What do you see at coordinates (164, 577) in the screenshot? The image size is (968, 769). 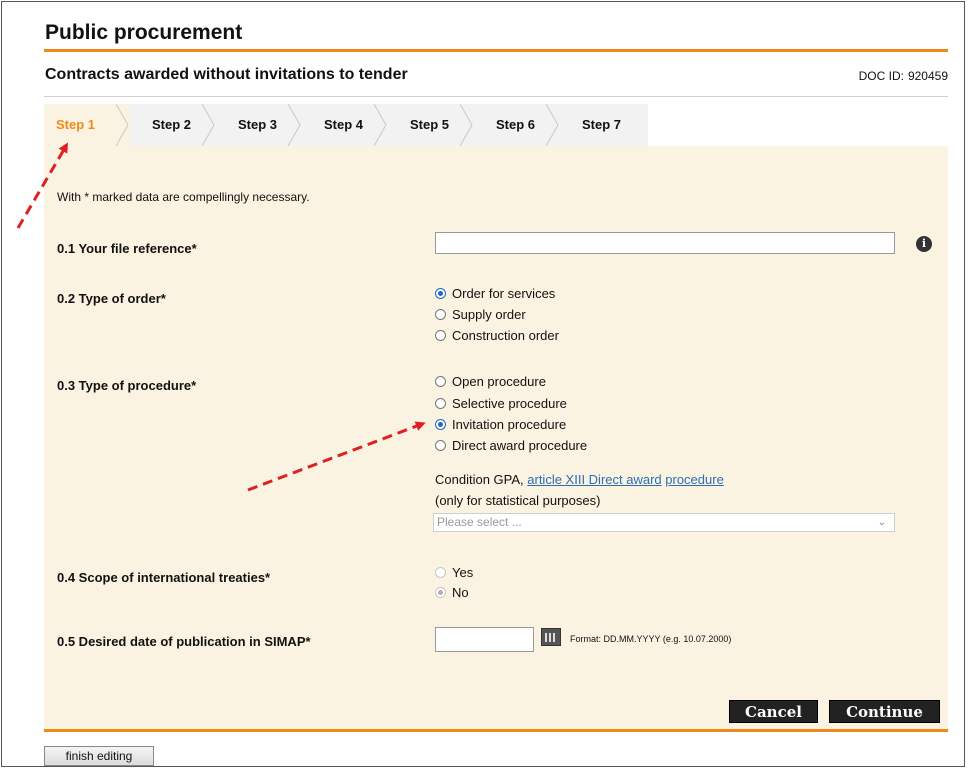 I see `treaties-label: 0.4 Scope of international treaties*` at bounding box center [164, 577].